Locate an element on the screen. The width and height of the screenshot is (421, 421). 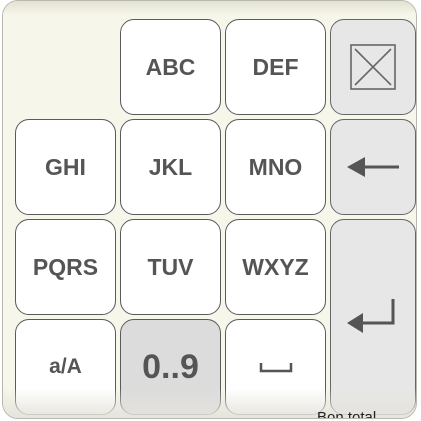
key-tuv-label: TUV is located at coordinates (170, 266).